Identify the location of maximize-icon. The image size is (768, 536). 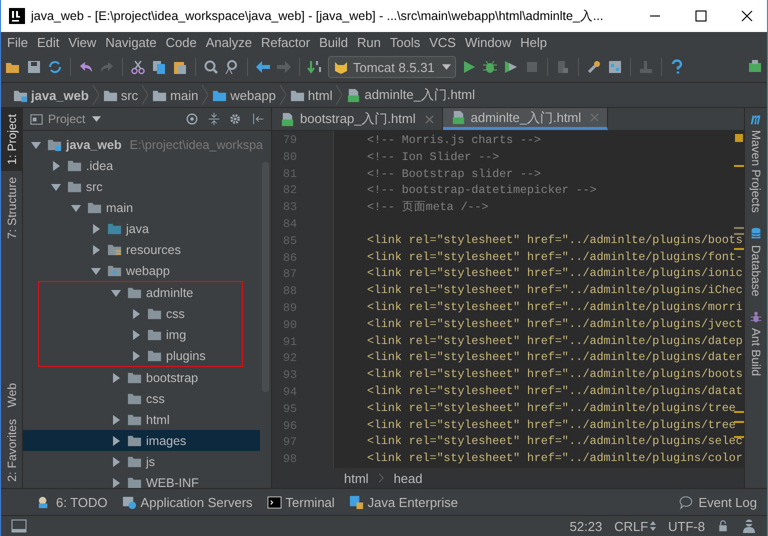
(701, 16).